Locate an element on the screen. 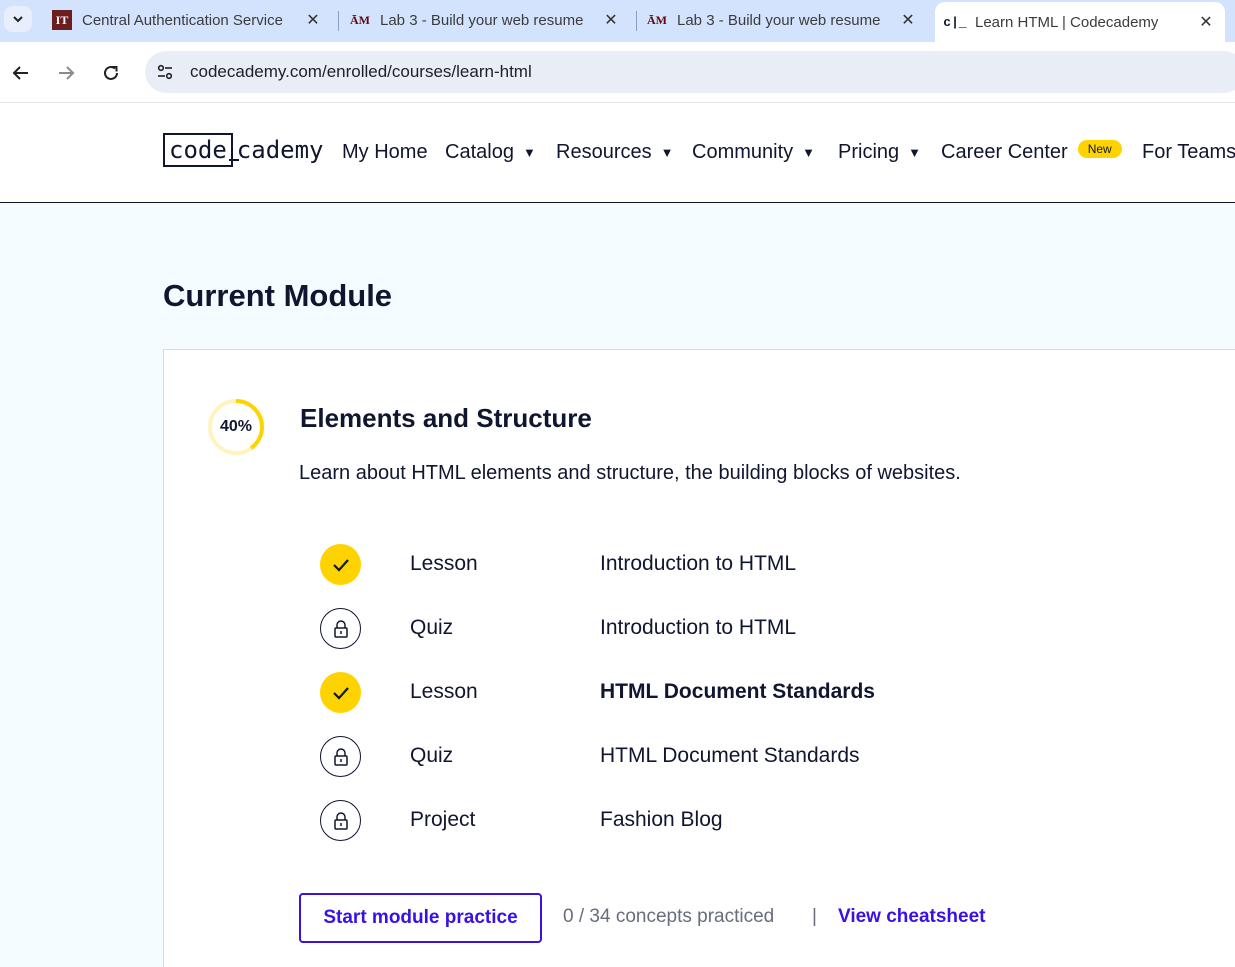  nav-label: Community is located at coordinates (743, 152).